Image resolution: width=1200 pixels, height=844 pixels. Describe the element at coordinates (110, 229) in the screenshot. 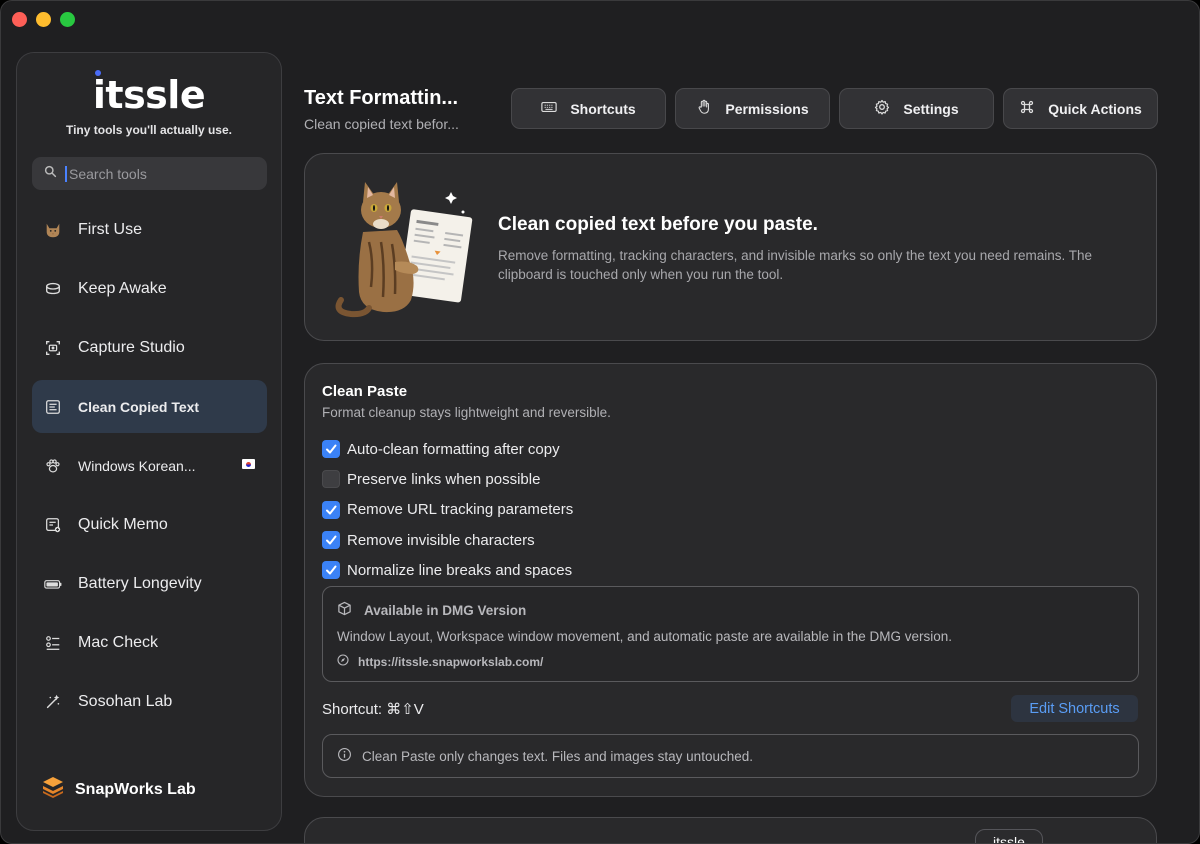

I see `sidebar-item-label: First Use` at that location.